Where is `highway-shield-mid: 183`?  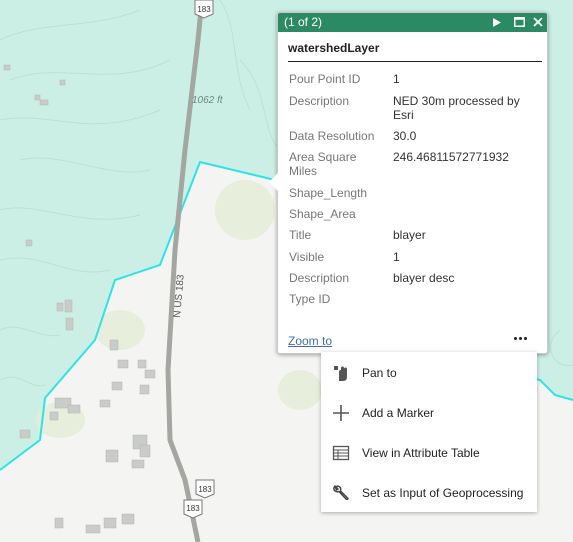
highway-shield-mid: 183 is located at coordinates (205, 489).